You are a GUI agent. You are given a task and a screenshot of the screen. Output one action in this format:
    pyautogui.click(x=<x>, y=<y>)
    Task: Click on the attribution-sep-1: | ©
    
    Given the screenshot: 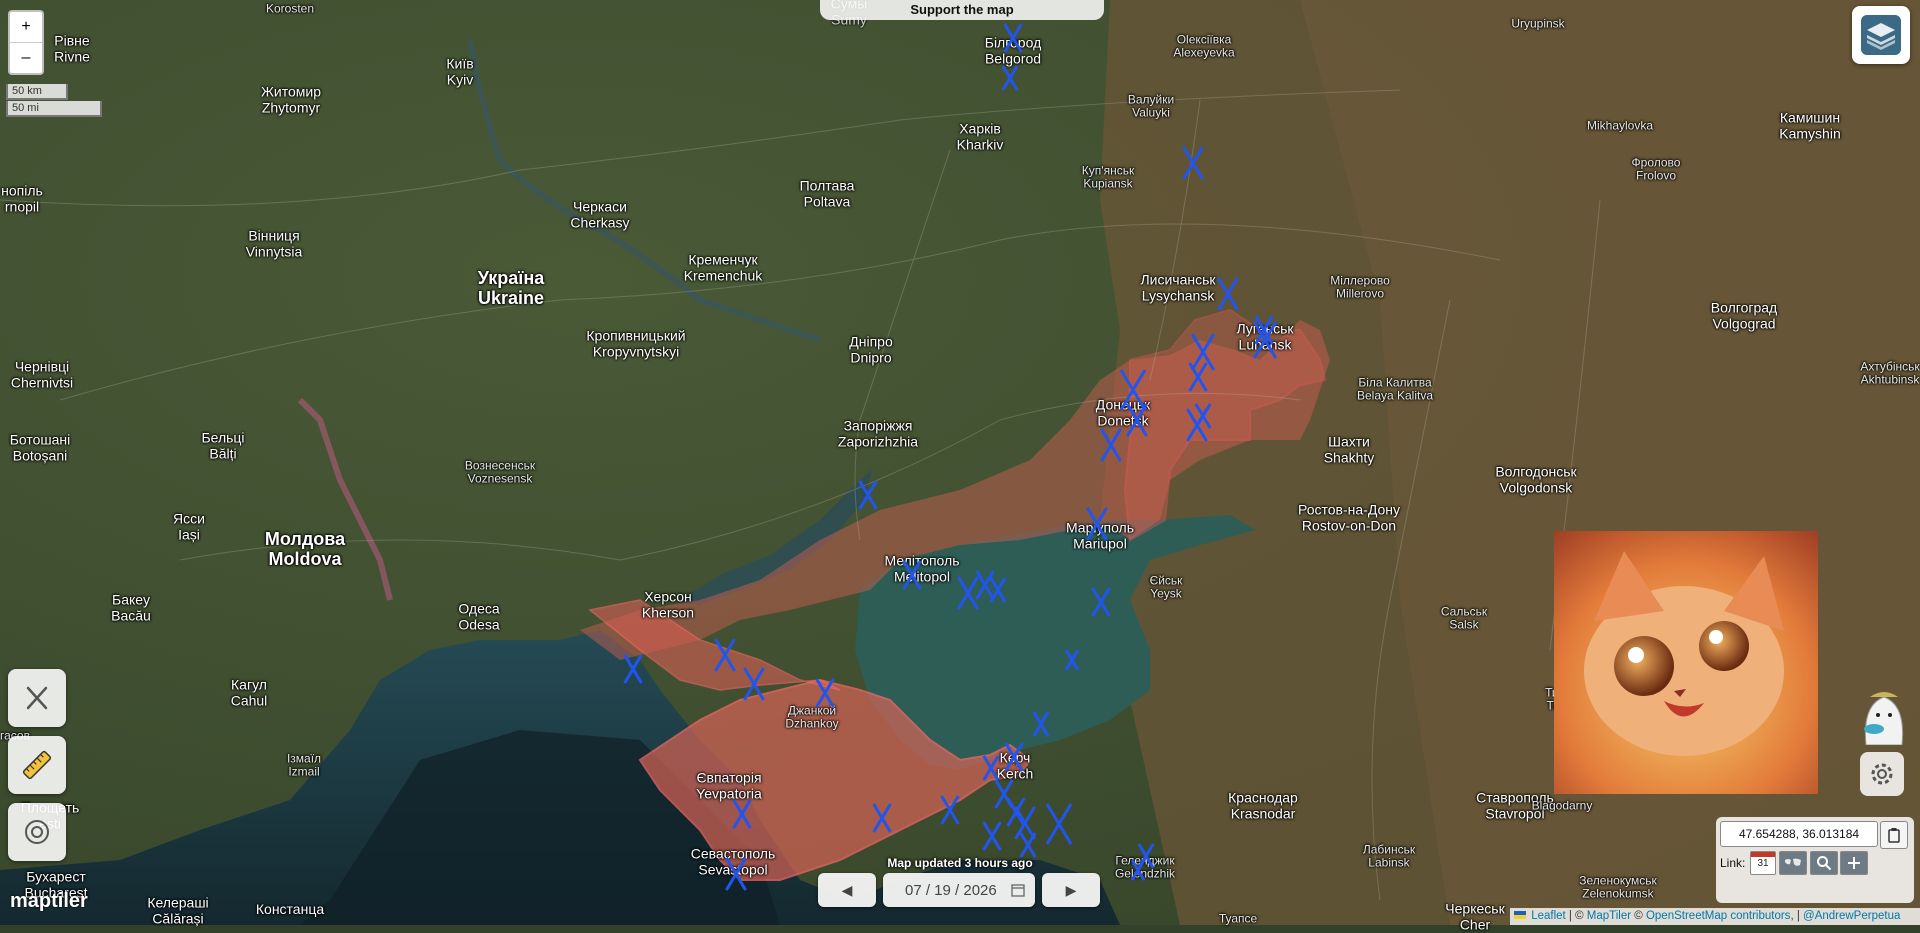 What is the action you would take?
    pyautogui.click(x=1576, y=916)
    